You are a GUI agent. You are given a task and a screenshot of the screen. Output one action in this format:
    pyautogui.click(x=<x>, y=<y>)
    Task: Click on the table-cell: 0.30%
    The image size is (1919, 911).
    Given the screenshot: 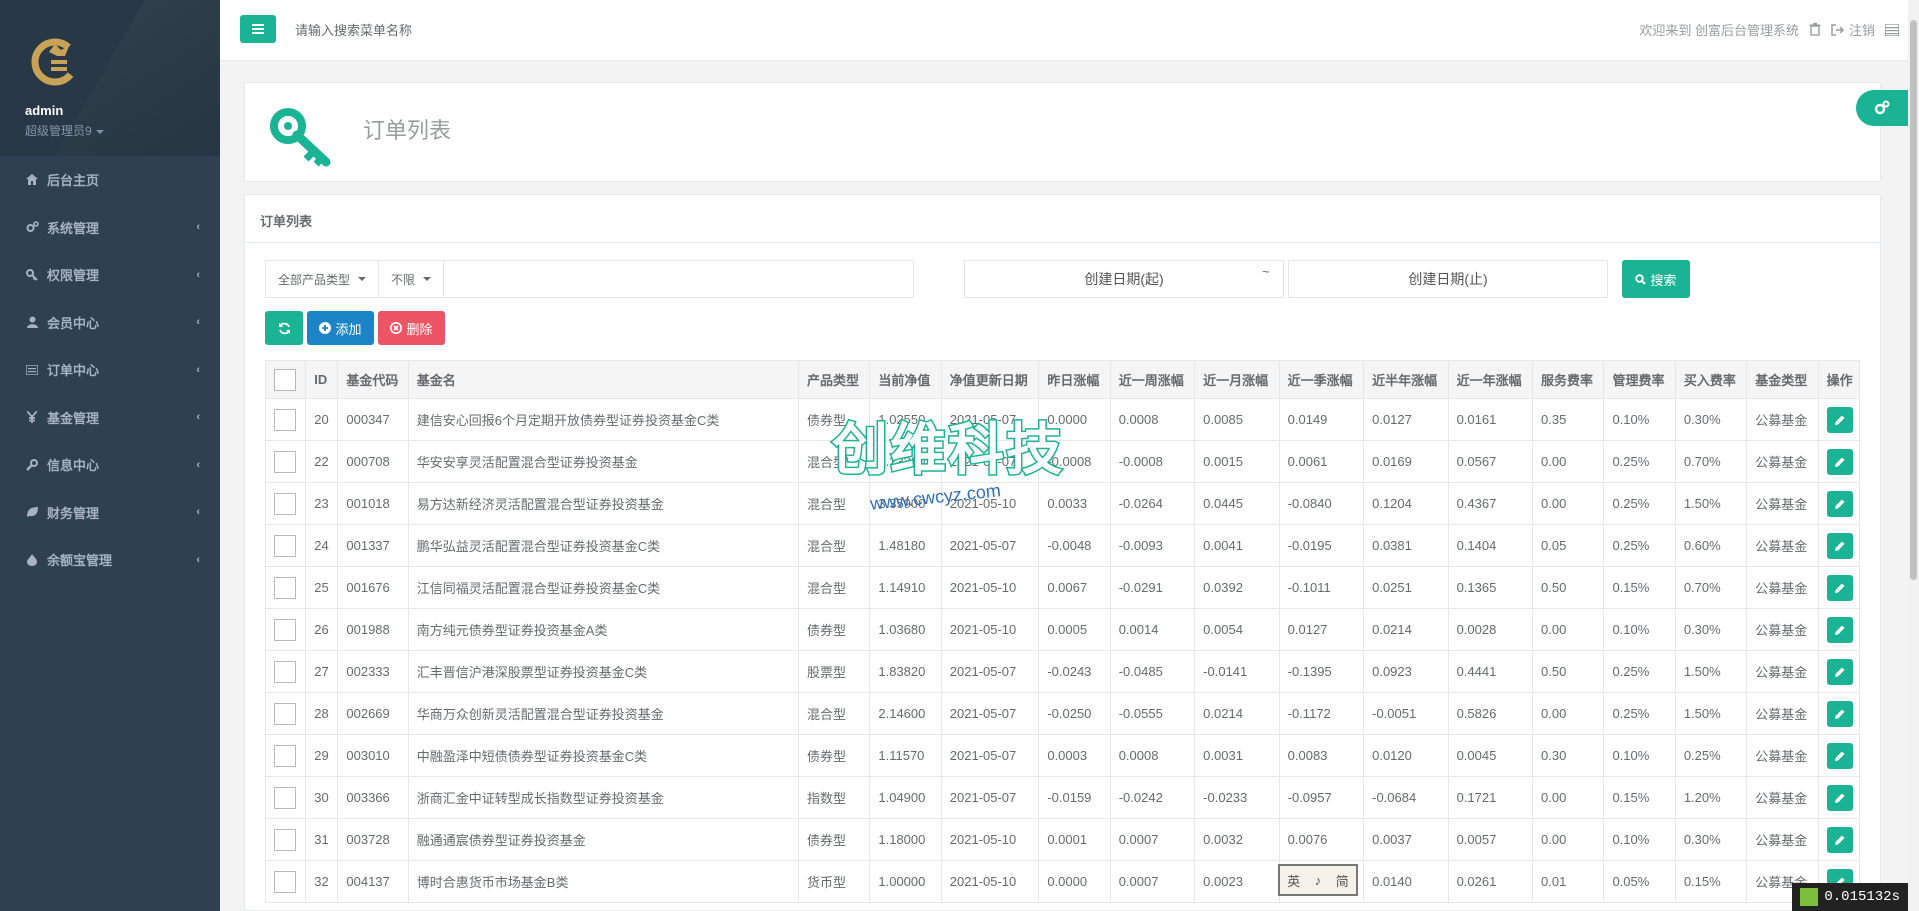 What is the action you would take?
    pyautogui.click(x=1711, y=419)
    